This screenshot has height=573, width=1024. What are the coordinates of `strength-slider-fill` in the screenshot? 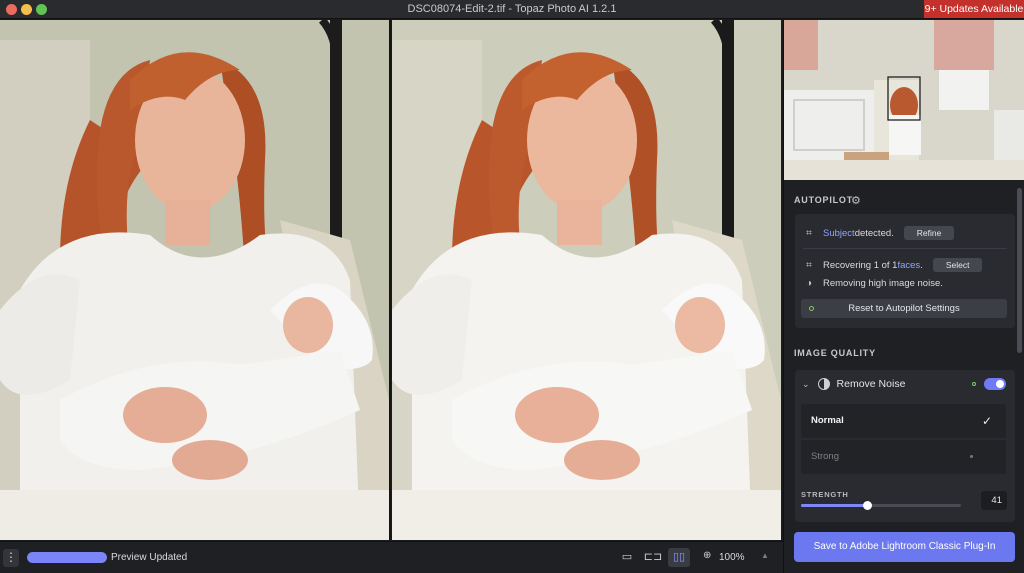 It's located at (834, 505).